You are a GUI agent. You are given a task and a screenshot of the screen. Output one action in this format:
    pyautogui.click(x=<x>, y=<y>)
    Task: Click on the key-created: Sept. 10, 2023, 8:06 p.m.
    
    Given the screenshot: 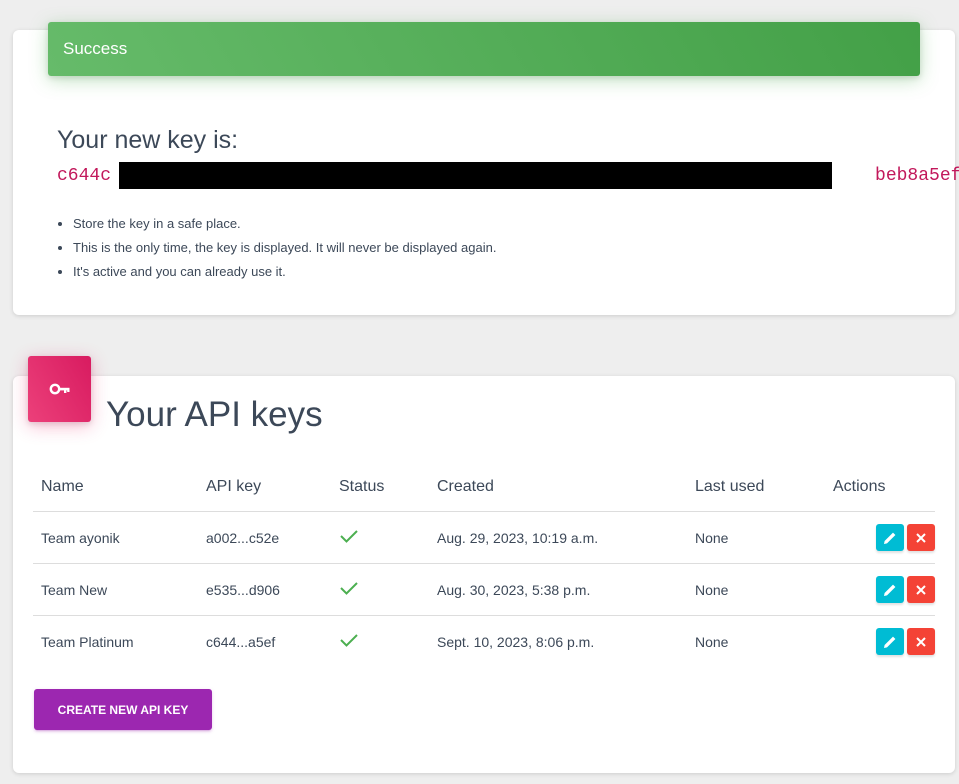 What is the action you would take?
    pyautogui.click(x=516, y=641)
    